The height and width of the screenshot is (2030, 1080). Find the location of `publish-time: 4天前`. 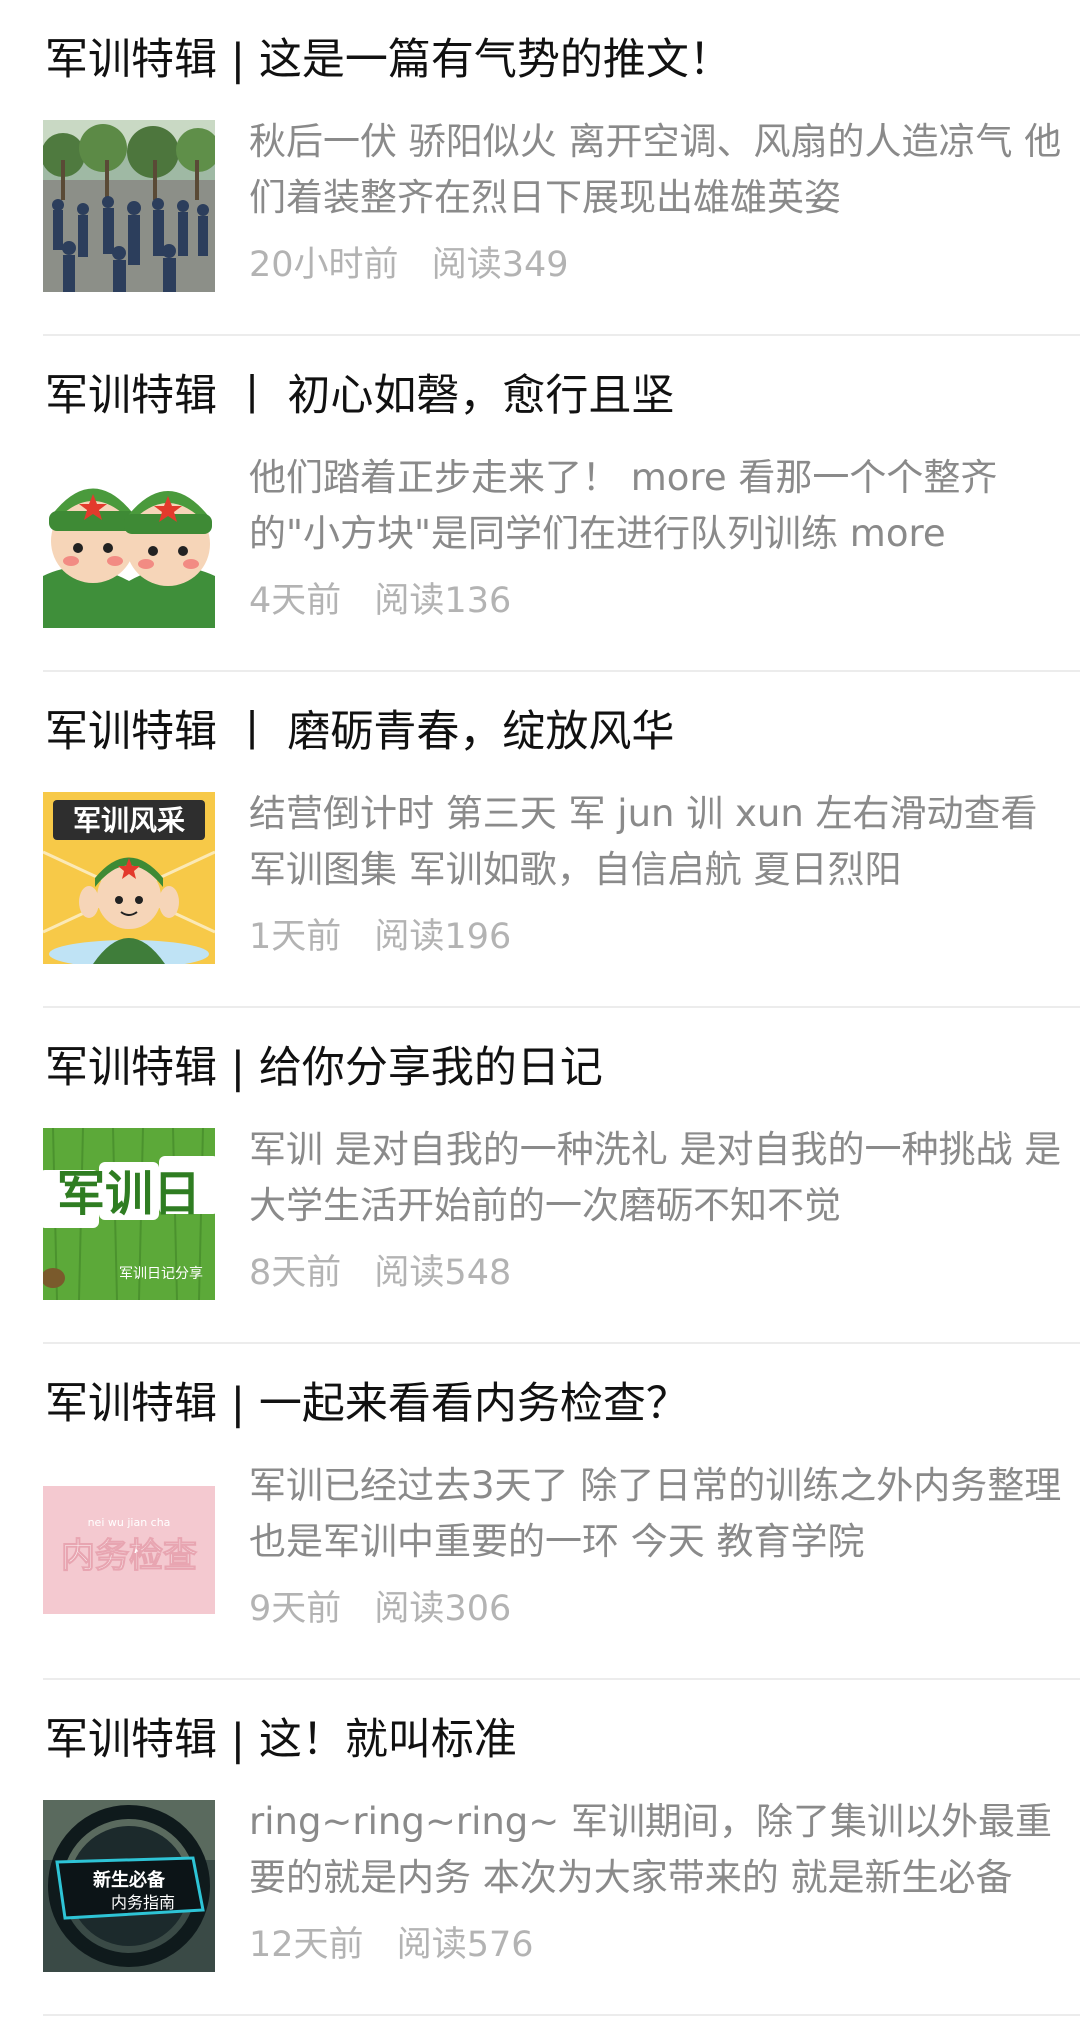

publish-time: 4天前 is located at coordinates (295, 601).